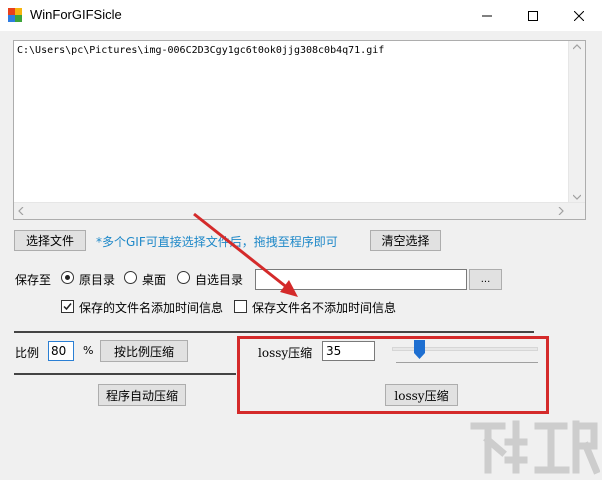 This screenshot has height=480, width=602. I want to click on save-to-label: 保存至, so click(33, 280).